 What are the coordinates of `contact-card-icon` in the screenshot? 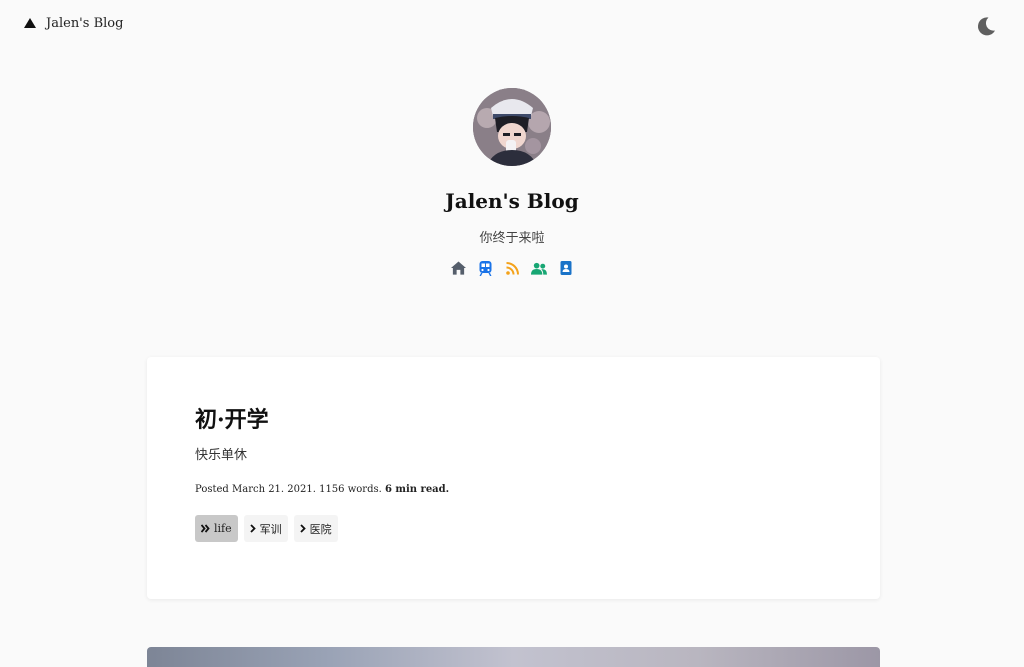 It's located at (566, 268).